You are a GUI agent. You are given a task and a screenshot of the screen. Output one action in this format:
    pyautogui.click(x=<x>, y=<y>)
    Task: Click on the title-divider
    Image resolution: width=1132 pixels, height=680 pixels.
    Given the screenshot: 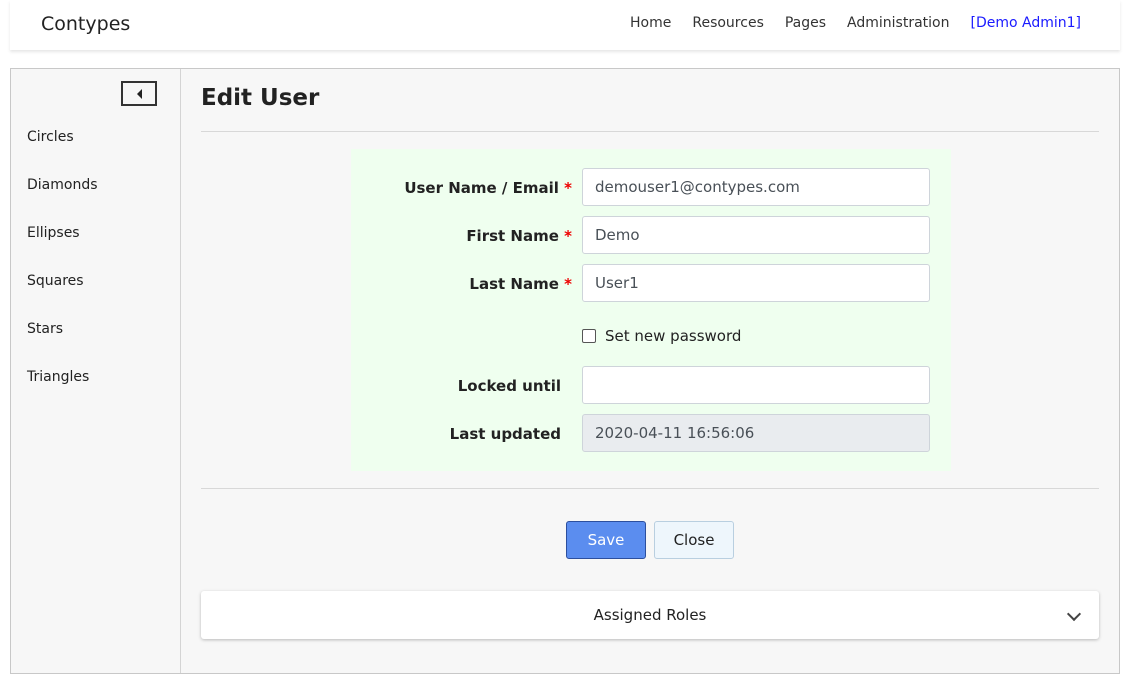 What is the action you would take?
    pyautogui.click(x=650, y=131)
    